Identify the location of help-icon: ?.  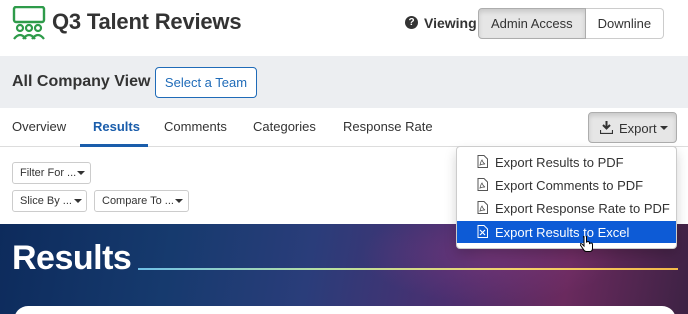
(411, 22).